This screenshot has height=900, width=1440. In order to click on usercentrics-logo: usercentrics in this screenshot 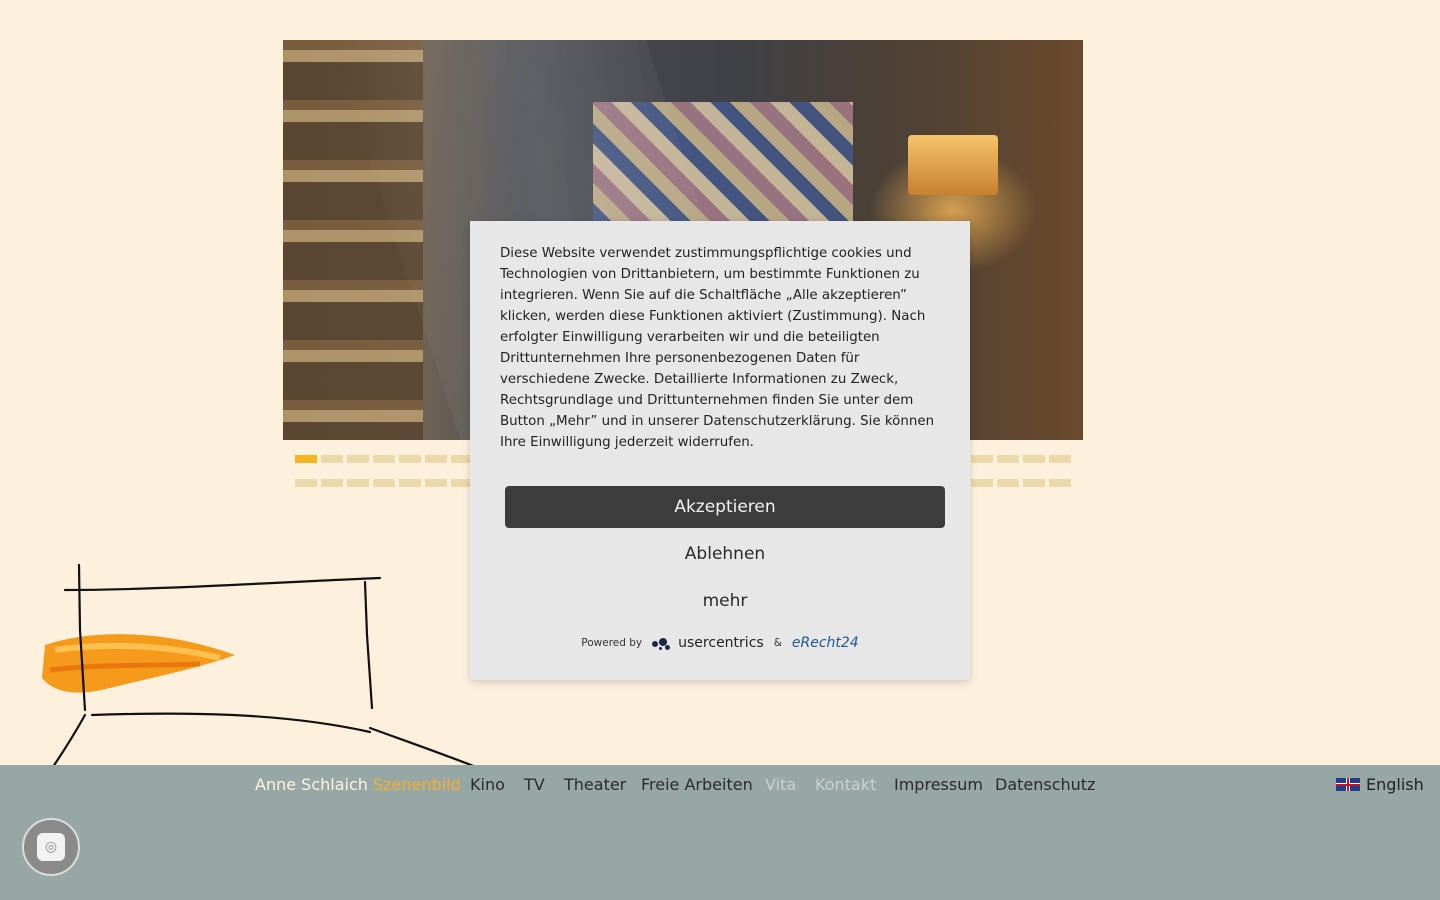, I will do `click(708, 643)`.